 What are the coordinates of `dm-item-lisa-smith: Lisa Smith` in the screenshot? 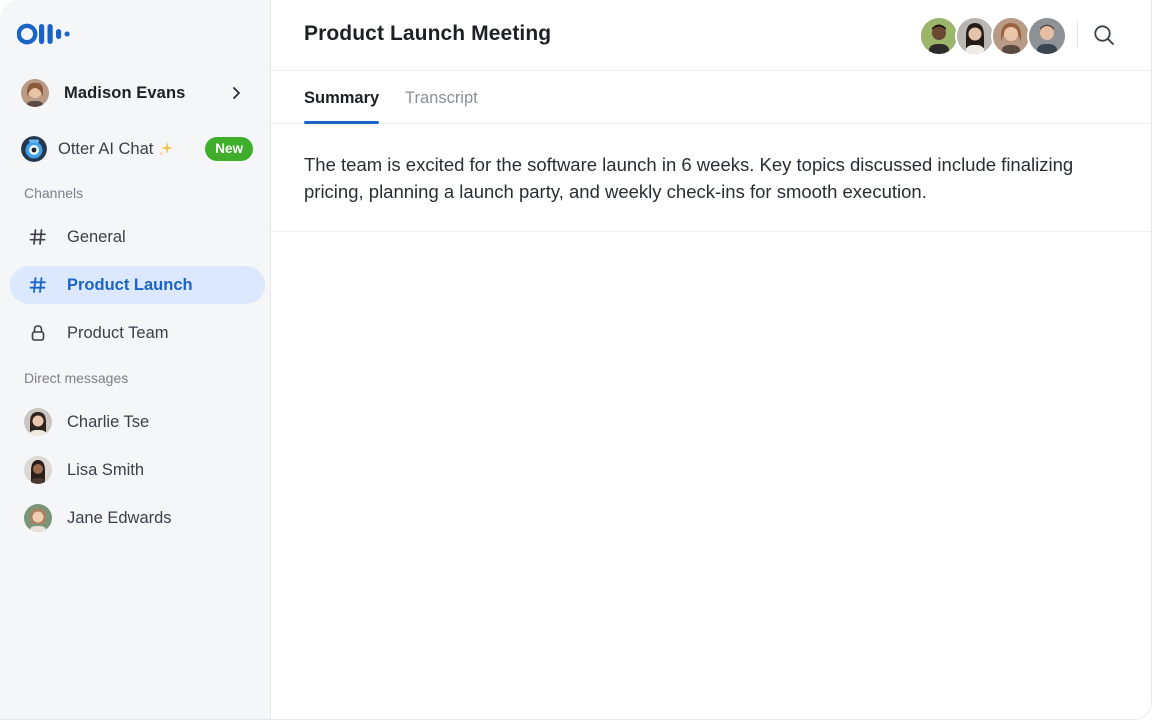 It's located at (137, 470).